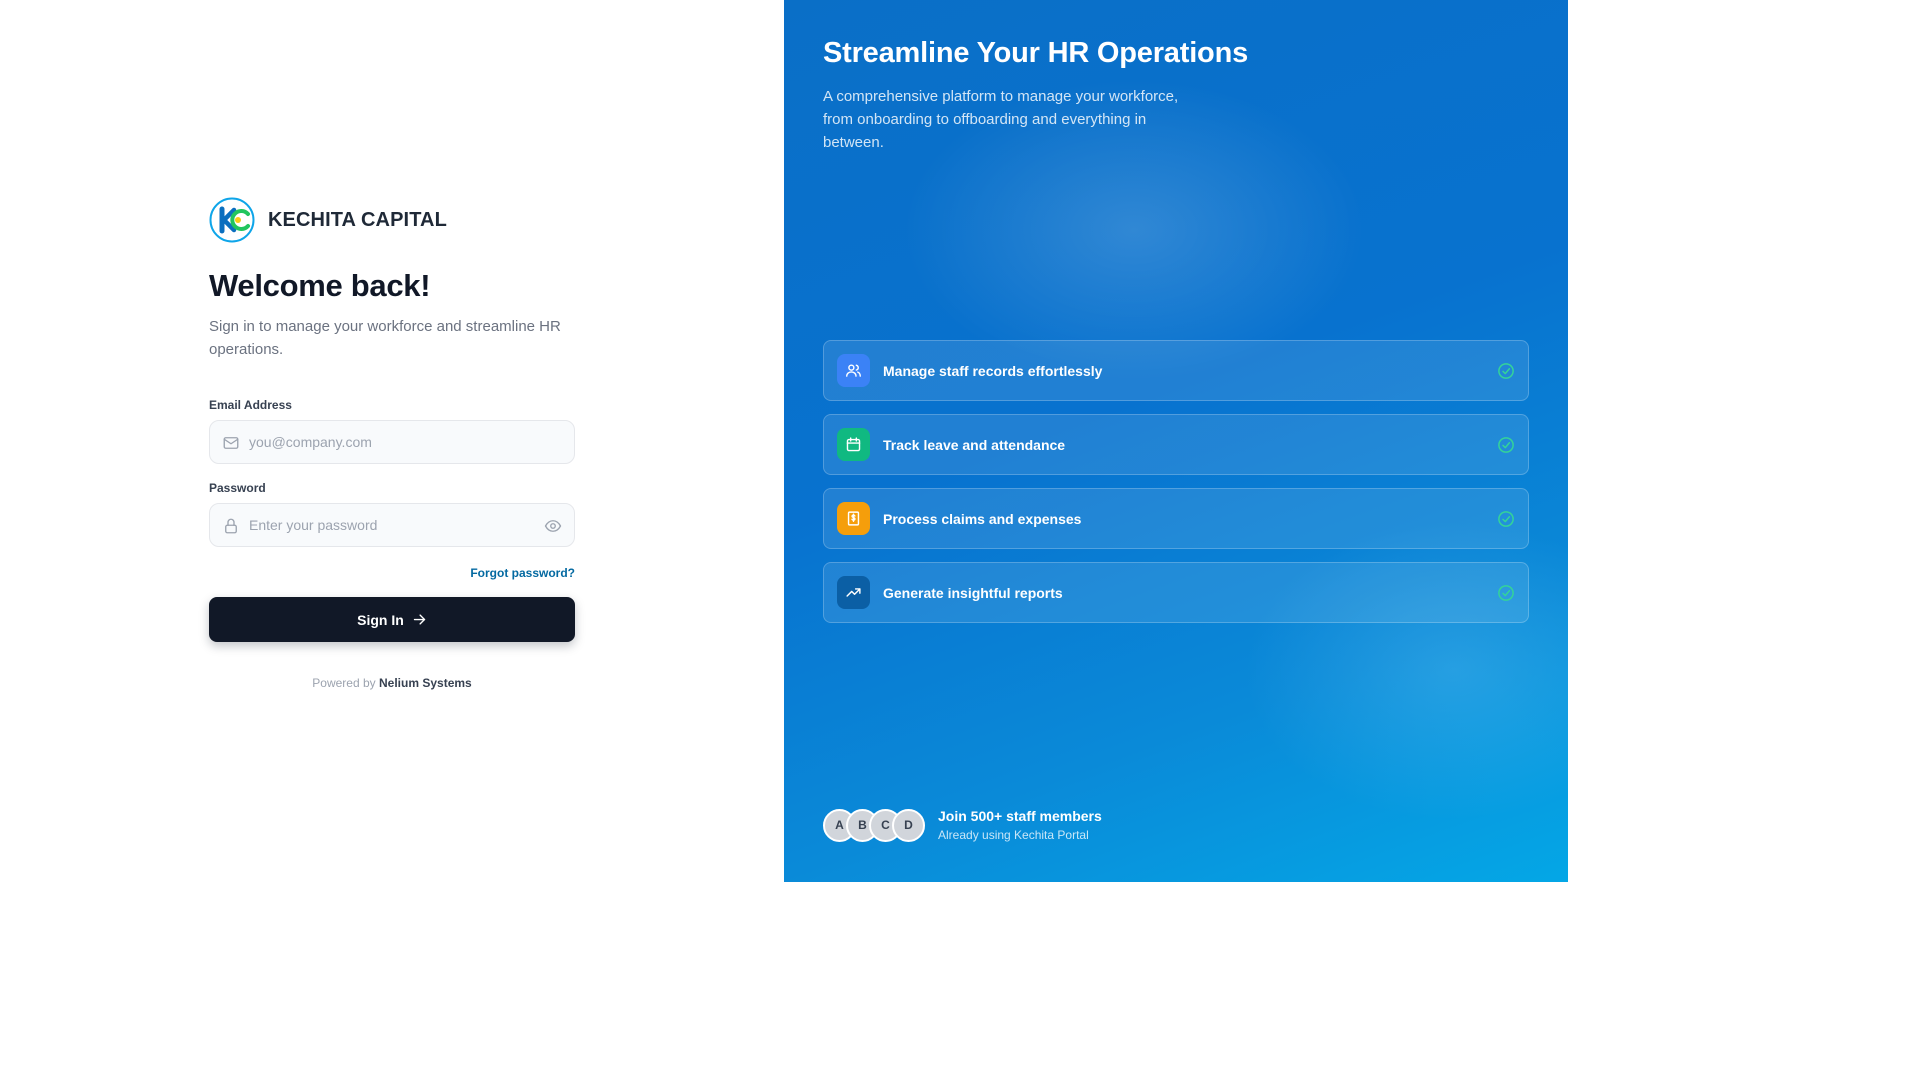 The image size is (1920, 1080). I want to click on arrow-right-icon, so click(419, 619).